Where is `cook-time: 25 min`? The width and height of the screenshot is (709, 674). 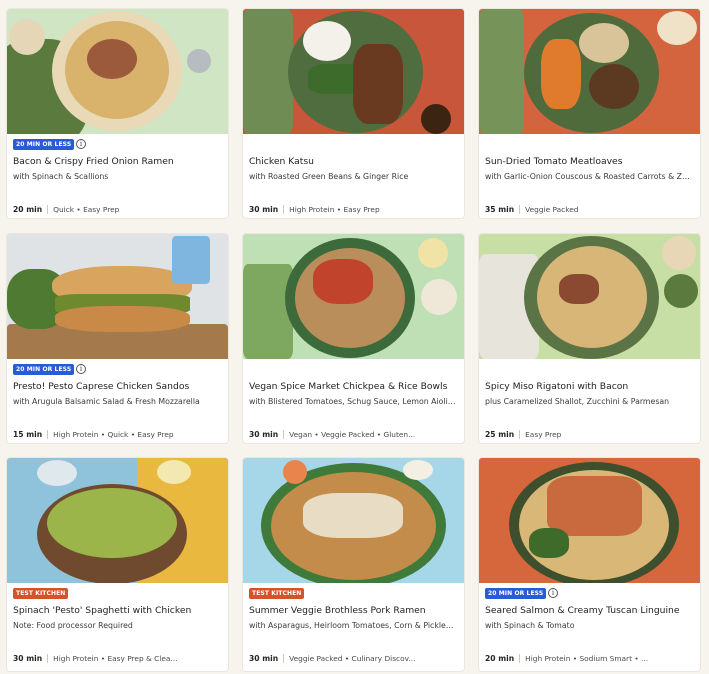 cook-time: 25 min is located at coordinates (500, 434).